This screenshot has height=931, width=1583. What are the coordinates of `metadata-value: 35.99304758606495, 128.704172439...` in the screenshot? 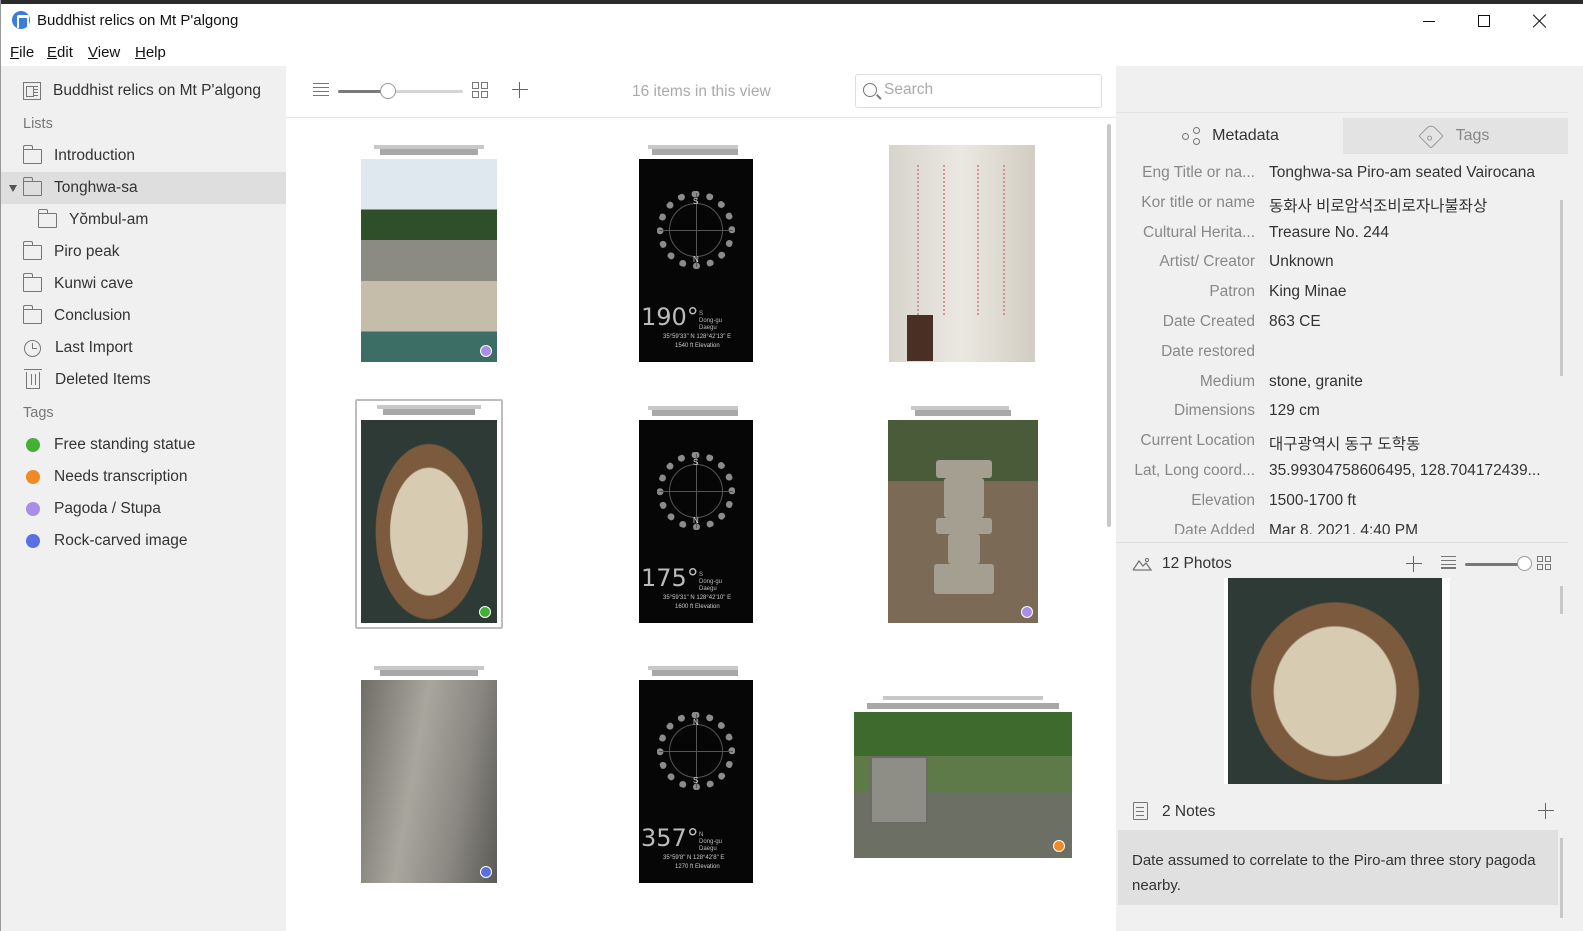 It's located at (1416, 471).